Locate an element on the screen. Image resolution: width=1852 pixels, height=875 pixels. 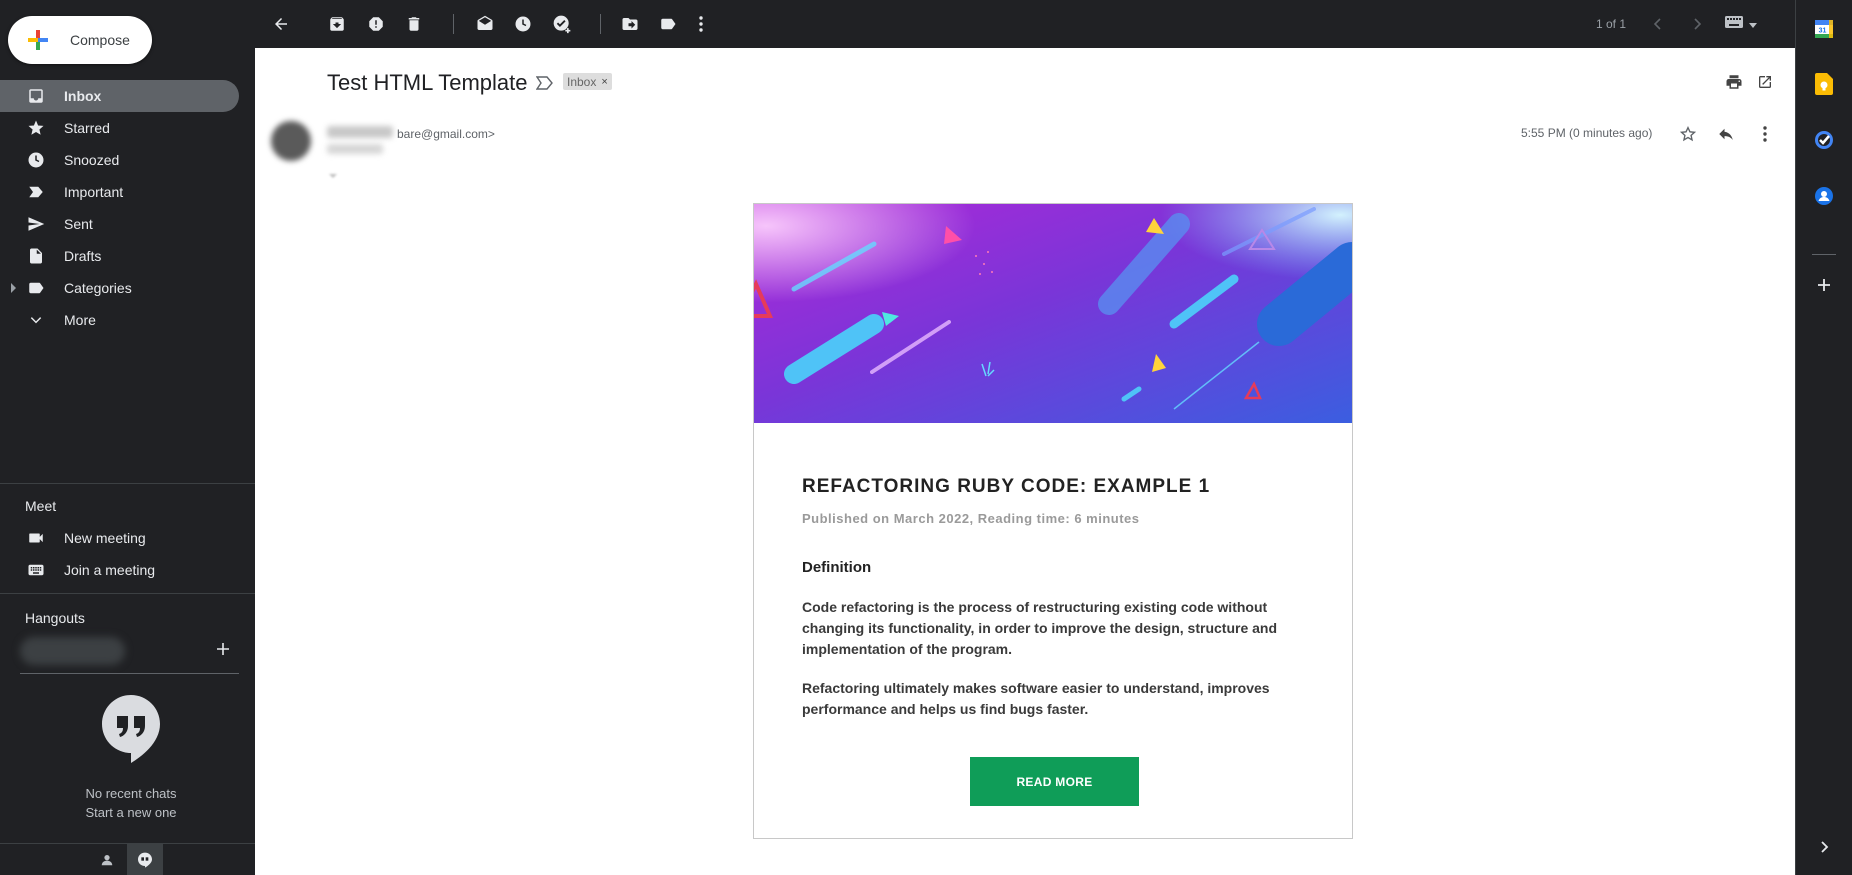
open-new-window-icon is located at coordinates (1765, 82).